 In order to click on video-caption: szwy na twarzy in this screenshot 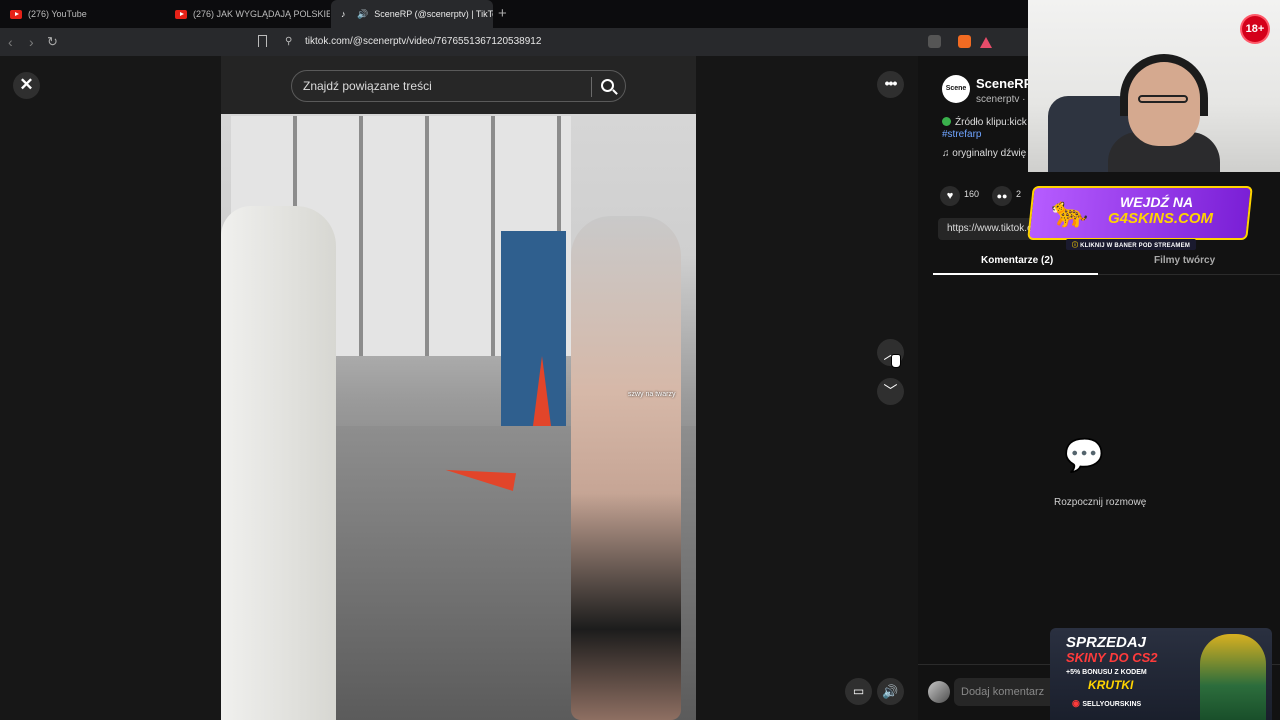, I will do `click(652, 394)`.